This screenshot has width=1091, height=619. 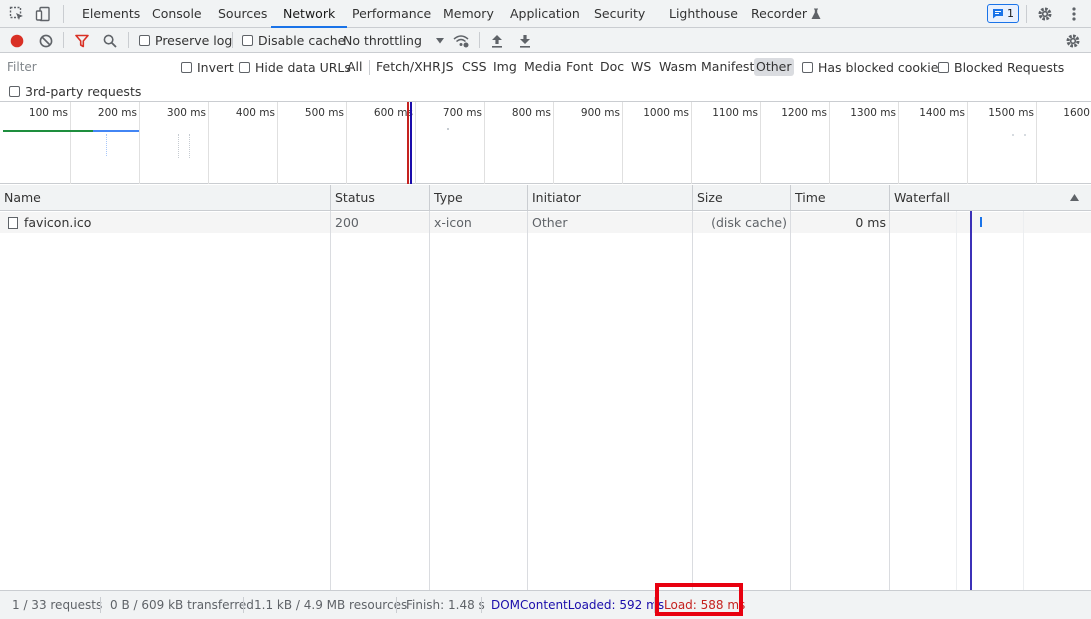 What do you see at coordinates (468, 13) in the screenshot?
I see `tab-memory: Memory` at bounding box center [468, 13].